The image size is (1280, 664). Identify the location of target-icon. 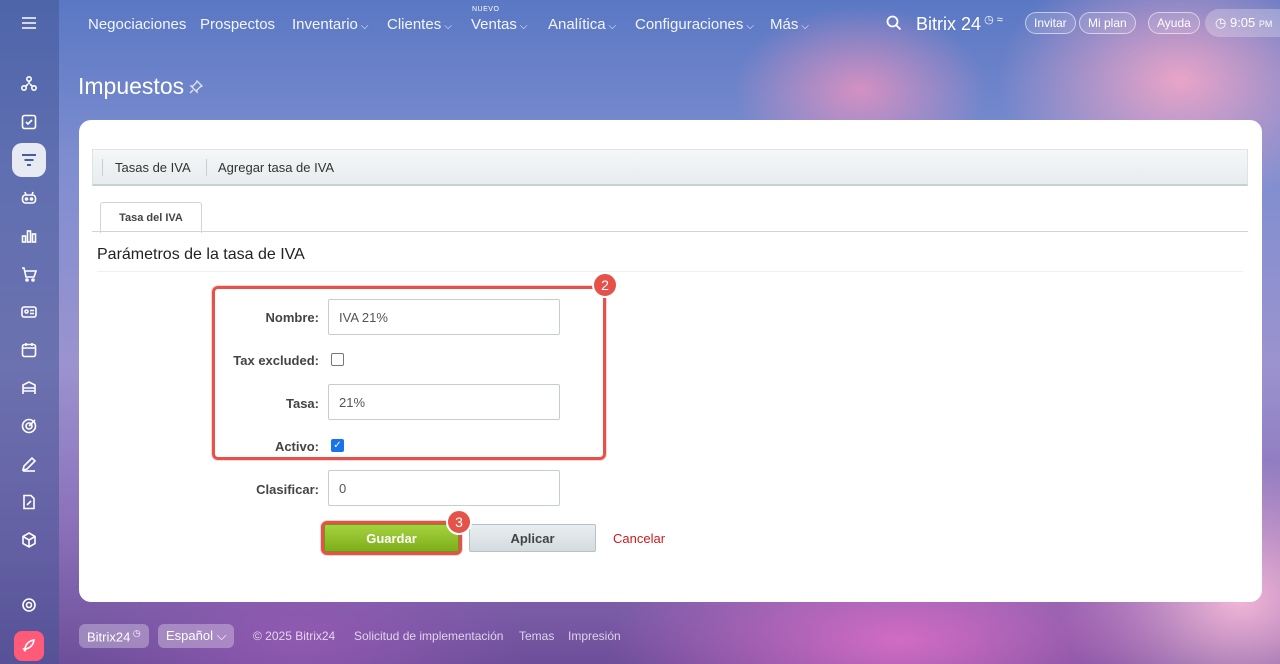
(29, 426).